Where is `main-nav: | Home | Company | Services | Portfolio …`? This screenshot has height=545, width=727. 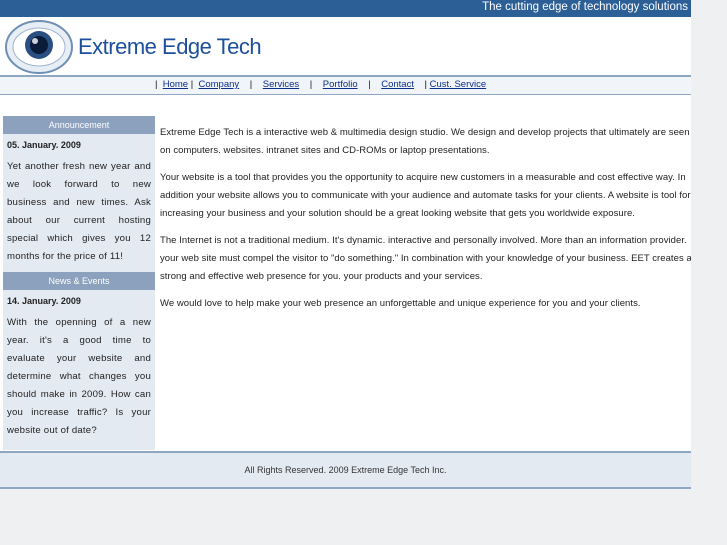
main-nav: | Home | Company | Services | Portfolio … is located at coordinates (345, 85).